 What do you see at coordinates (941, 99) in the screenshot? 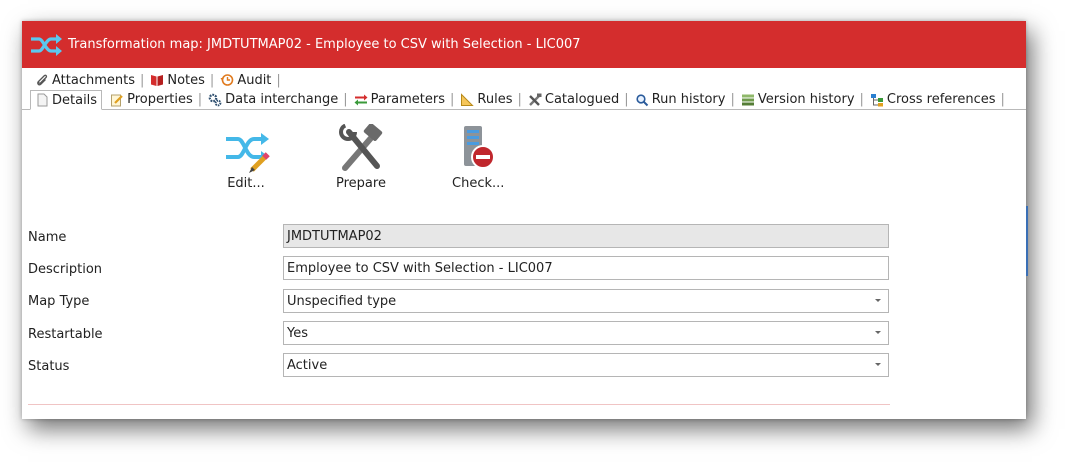
I see `tab-label: Cross references` at bounding box center [941, 99].